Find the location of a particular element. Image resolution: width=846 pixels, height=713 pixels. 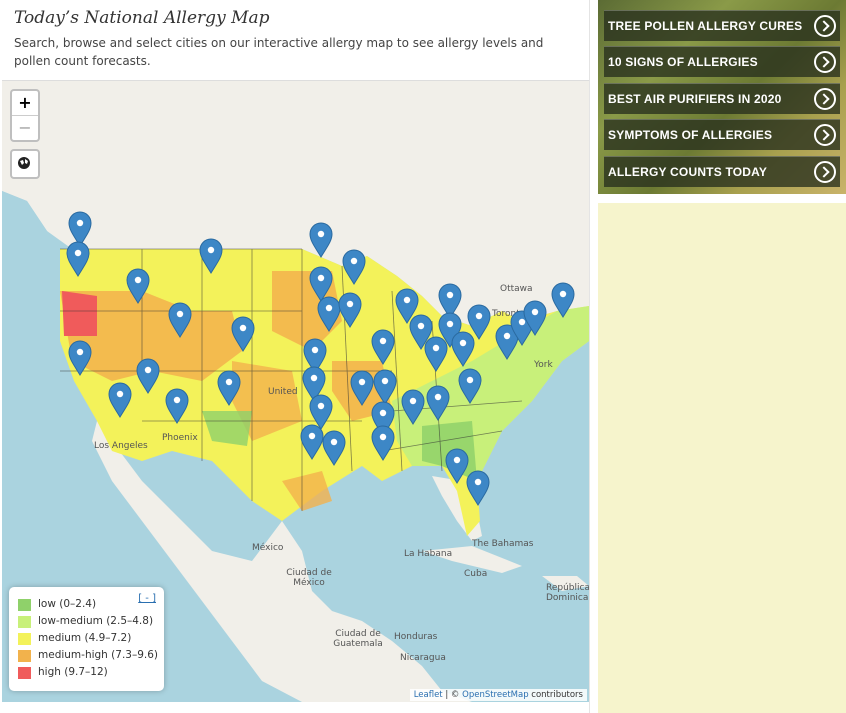

zoom-control: + − is located at coordinates (25, 115).